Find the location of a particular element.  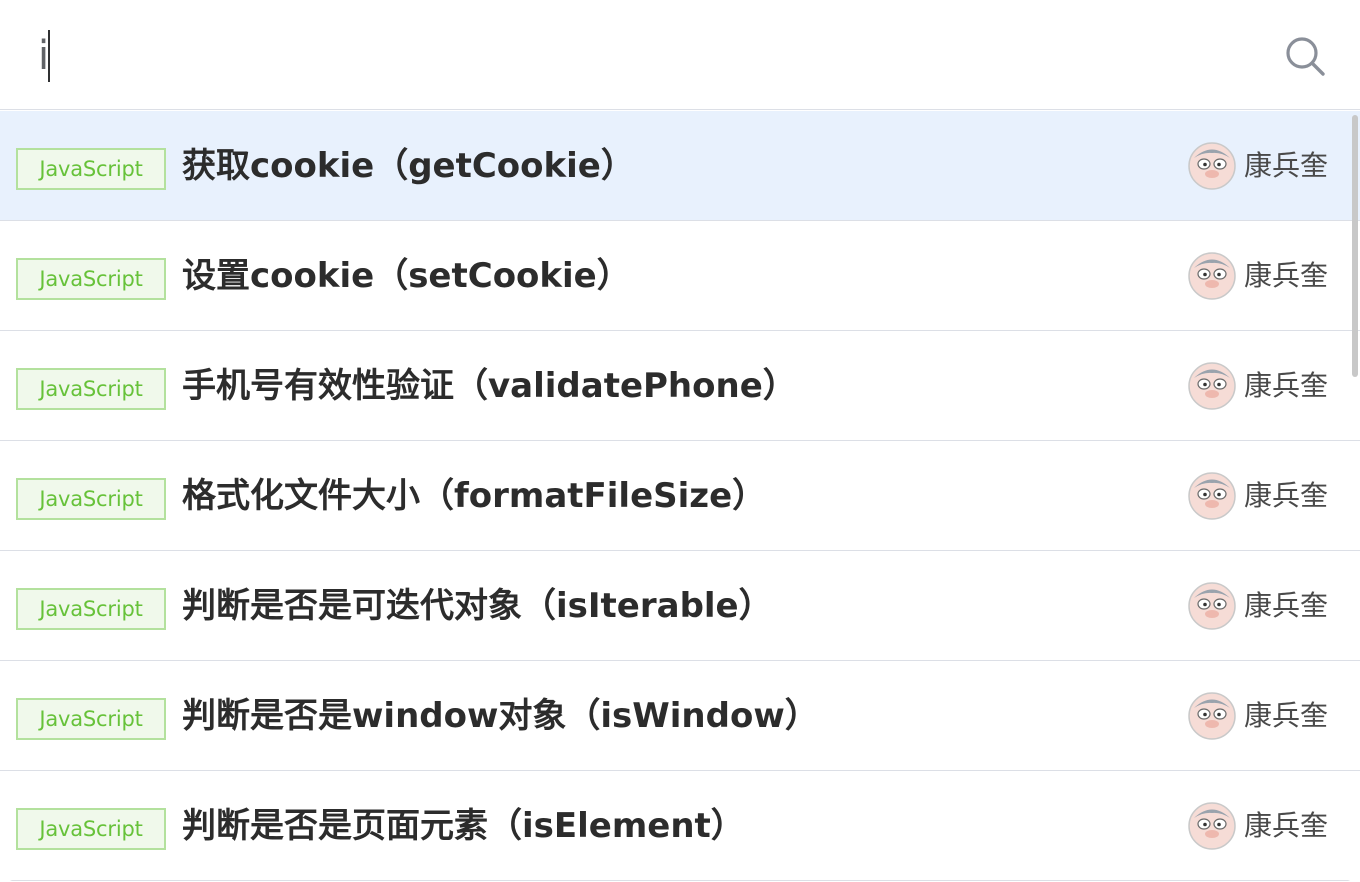

result-item: JavaScript 获取cookie（getCookie） 康兵奎 is located at coordinates (680, 166).